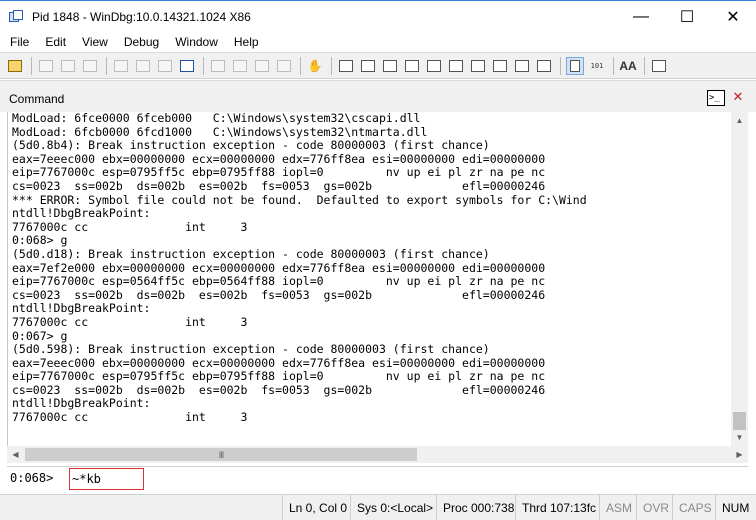  I want to click on command-browser-icon, so click(544, 66).